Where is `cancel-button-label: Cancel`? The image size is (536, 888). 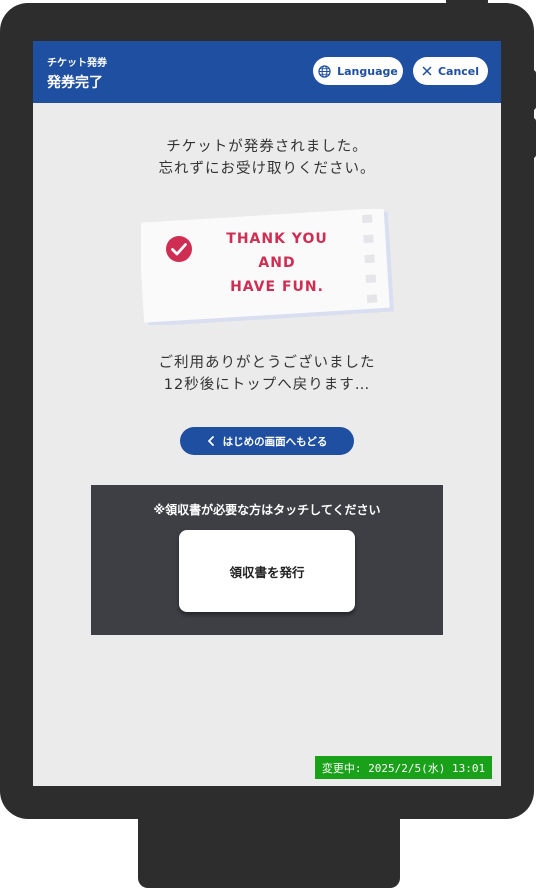 cancel-button-label: Cancel is located at coordinates (458, 71).